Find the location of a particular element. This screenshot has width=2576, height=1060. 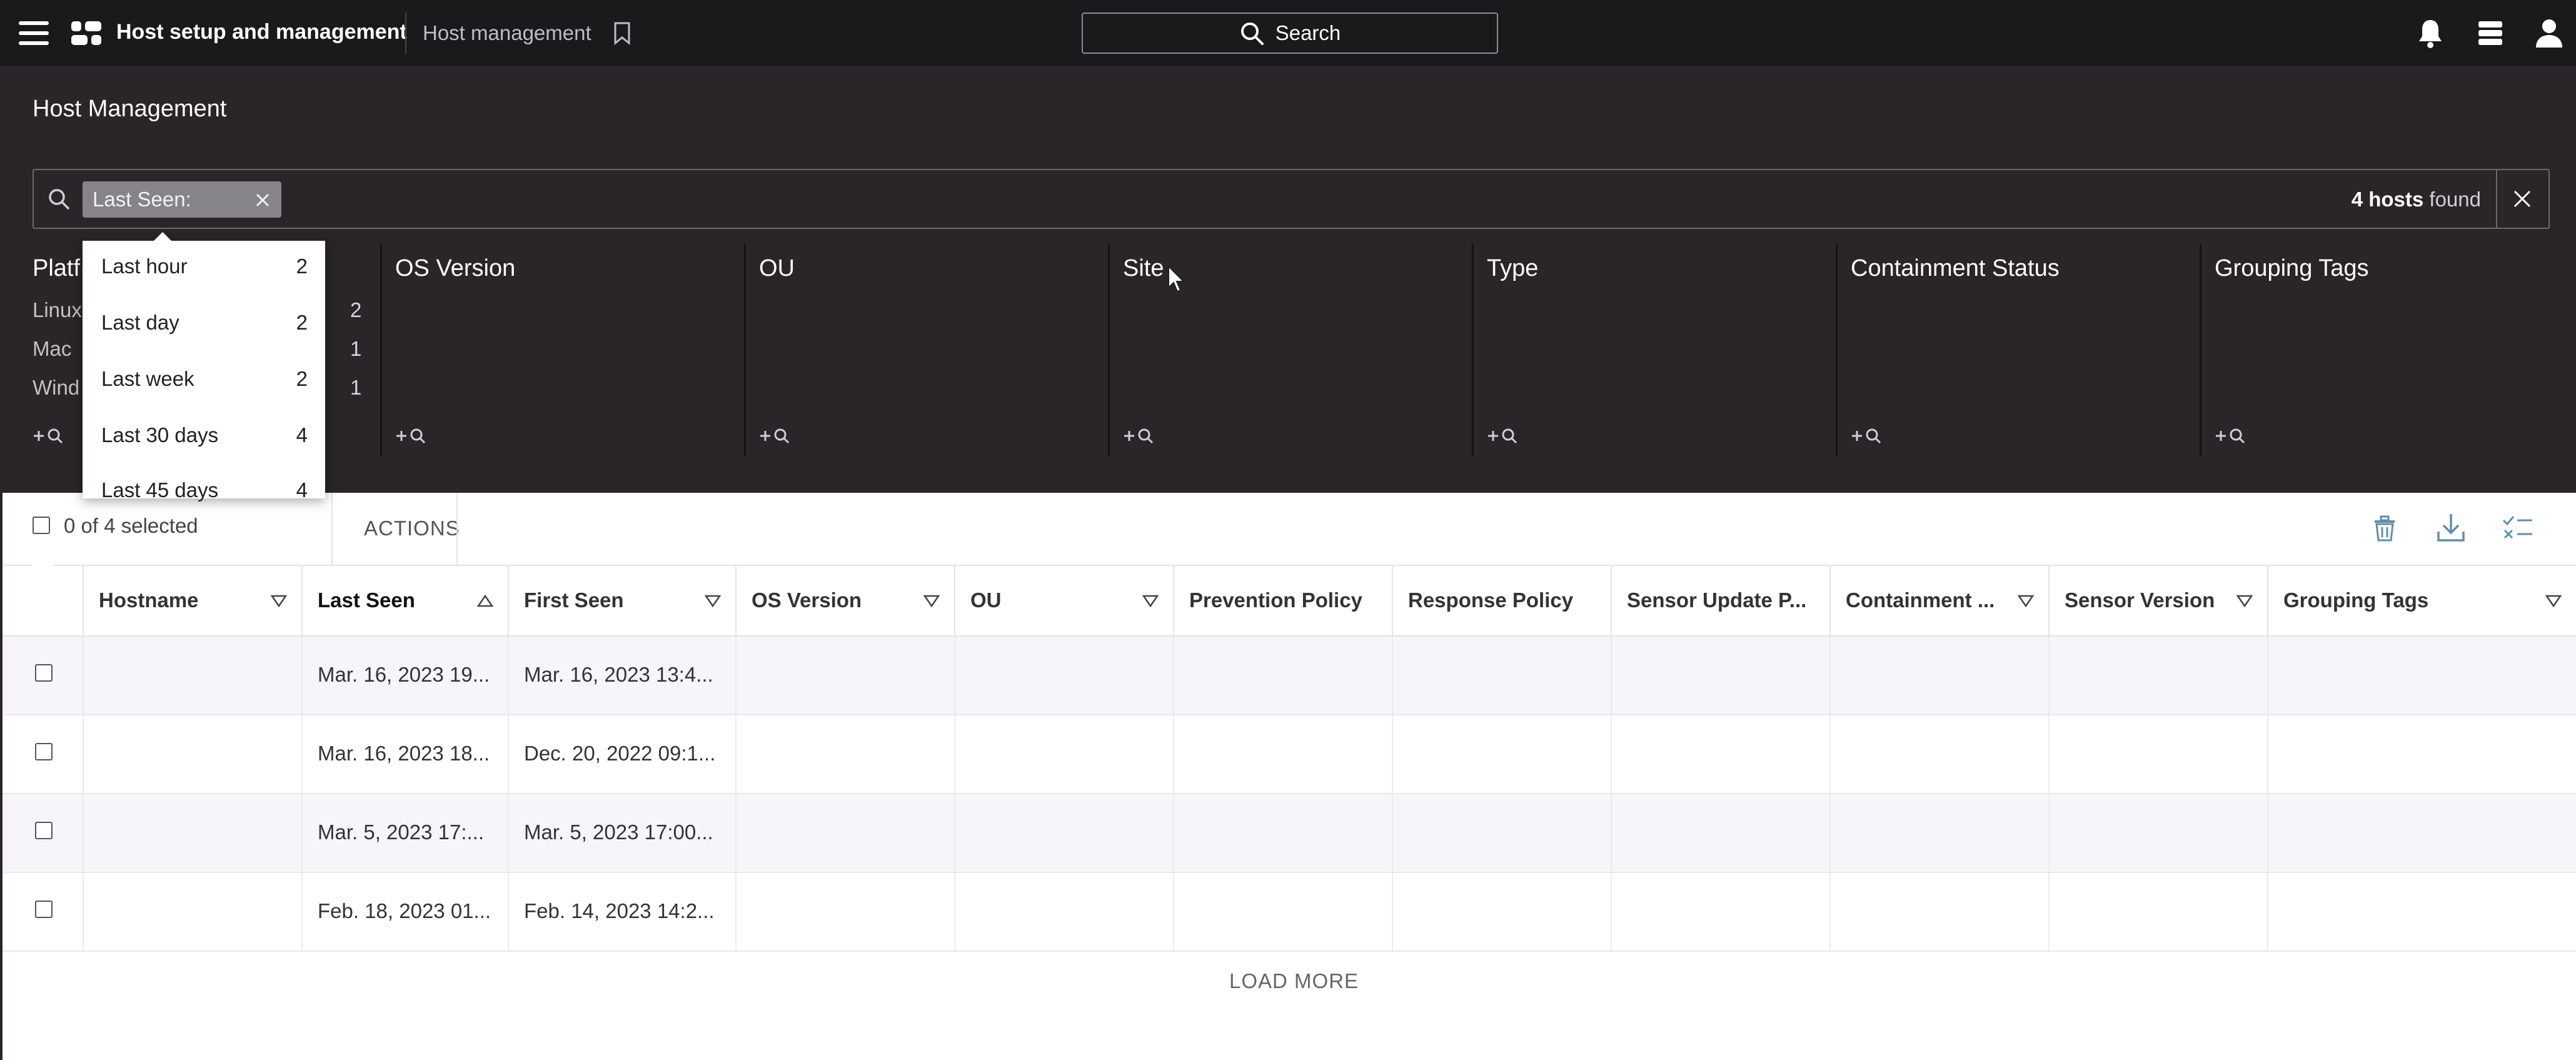

facet-row-count: 2 is located at coordinates (356, 309).